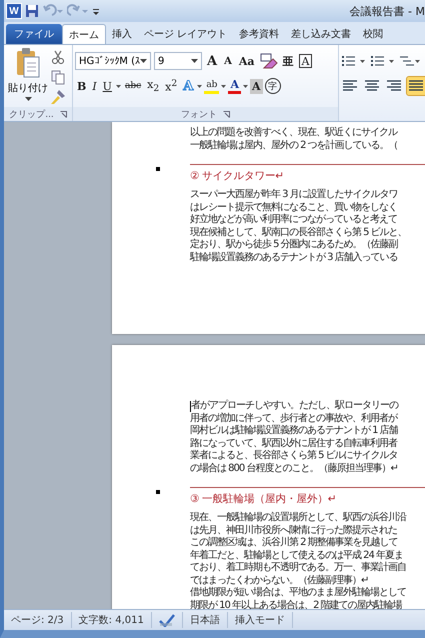 Image resolution: width=425 pixels, height=638 pixels. I want to click on ribbon-tab: 挿入, so click(122, 34).